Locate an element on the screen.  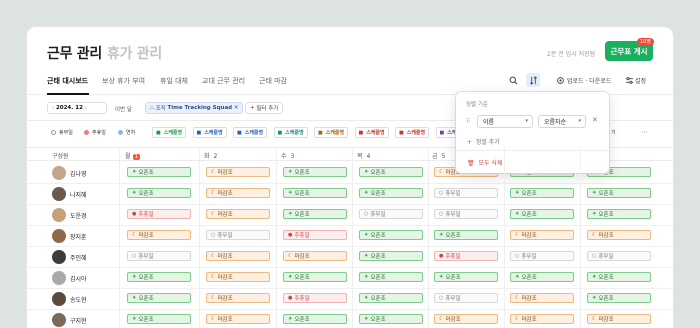
search-button is located at coordinates (513, 80).